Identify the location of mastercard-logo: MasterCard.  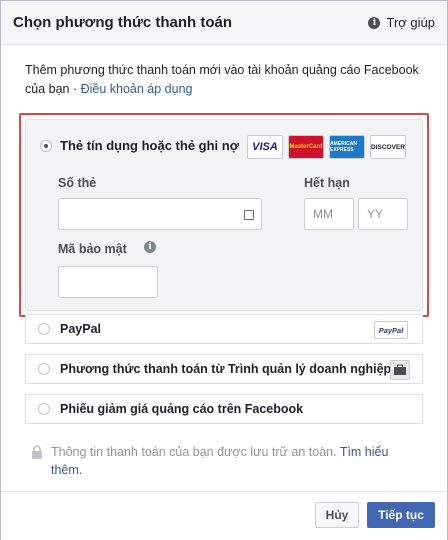
(306, 147).